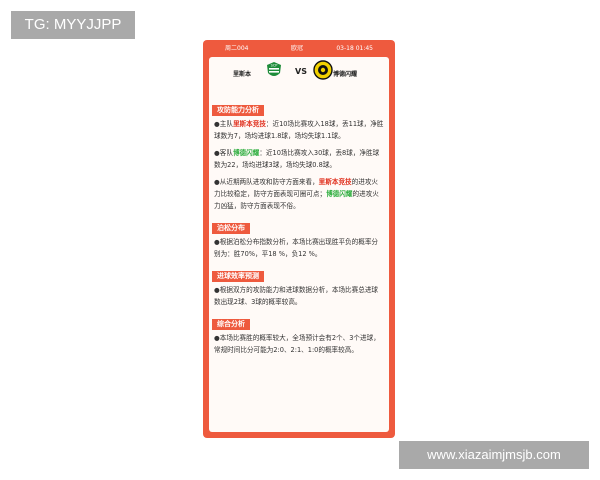 This screenshot has height=480, width=600. Describe the element at coordinates (274, 69) in the screenshot. I see `sporting-crest-icon: SCP` at that location.